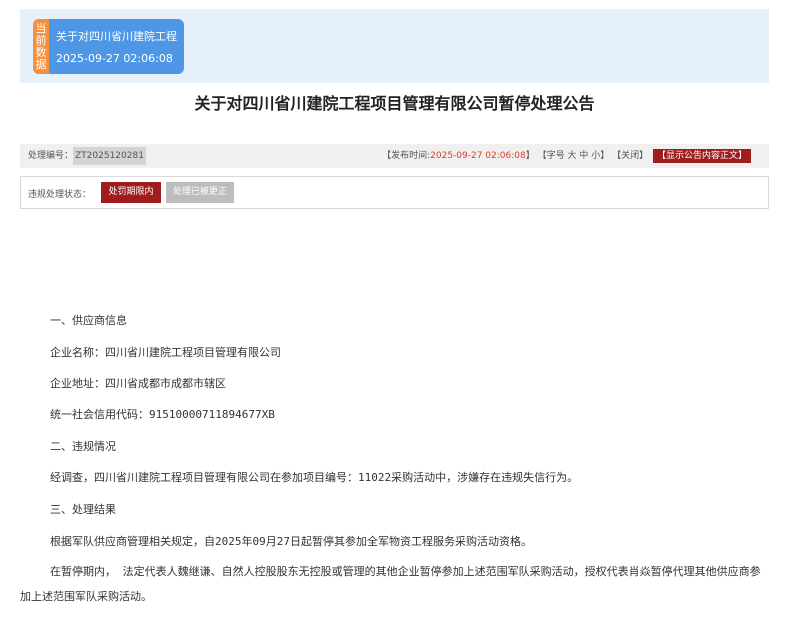  Describe the element at coordinates (88, 320) in the screenshot. I see `section-supplier-title: 一、供应商信息` at that location.